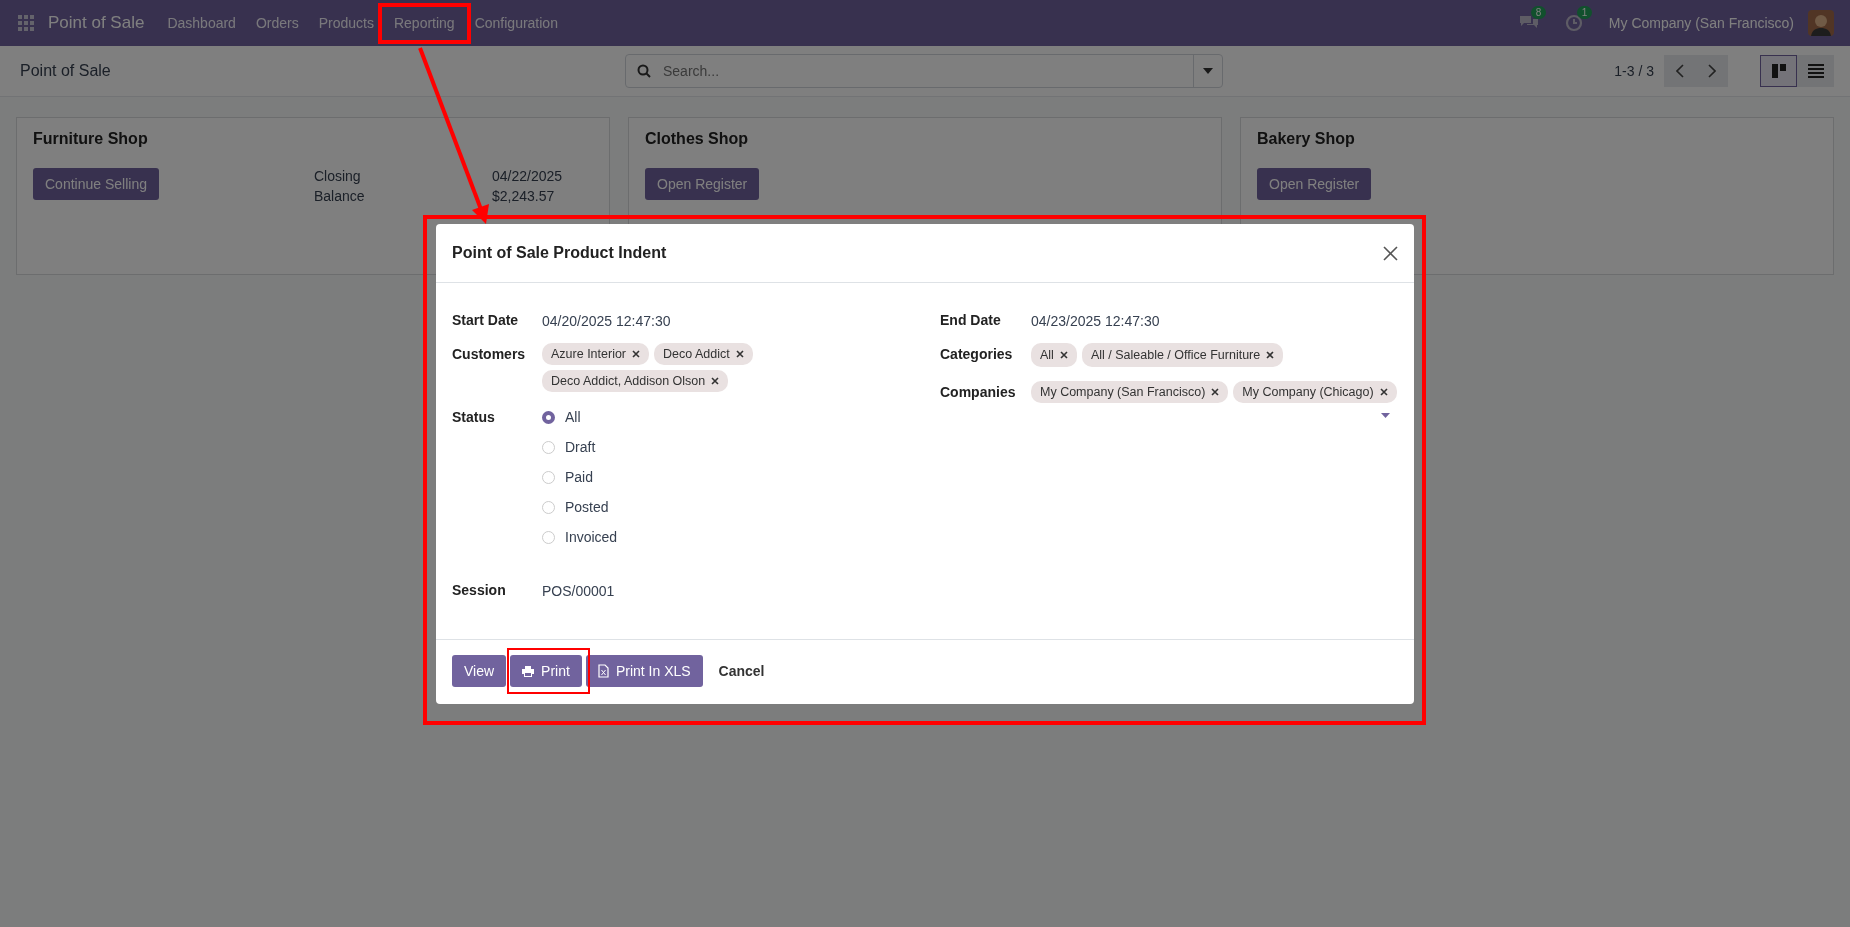  I want to click on print-button: Print, so click(546, 671).